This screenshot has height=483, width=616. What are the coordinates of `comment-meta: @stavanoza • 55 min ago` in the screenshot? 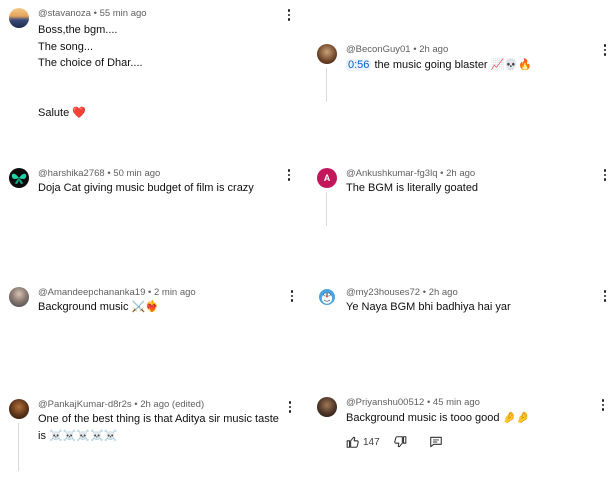 It's located at (92, 13).